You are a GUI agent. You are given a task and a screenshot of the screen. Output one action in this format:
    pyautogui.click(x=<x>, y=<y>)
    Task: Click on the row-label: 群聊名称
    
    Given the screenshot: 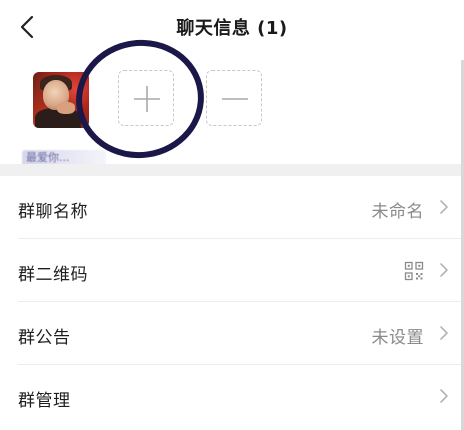 What is the action you would take?
    pyautogui.click(x=53, y=212)
    